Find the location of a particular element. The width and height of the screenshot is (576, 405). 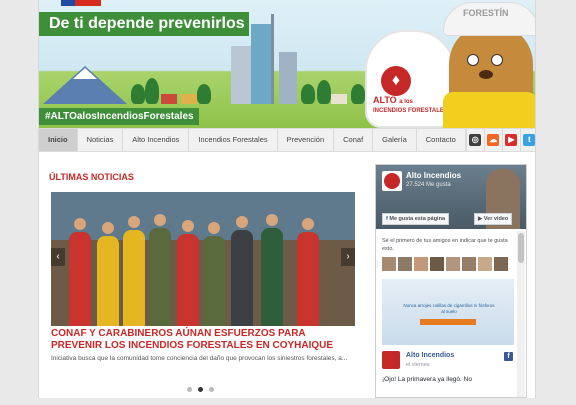

facebook-page-name: Alto Incendios is located at coordinates (433, 175).